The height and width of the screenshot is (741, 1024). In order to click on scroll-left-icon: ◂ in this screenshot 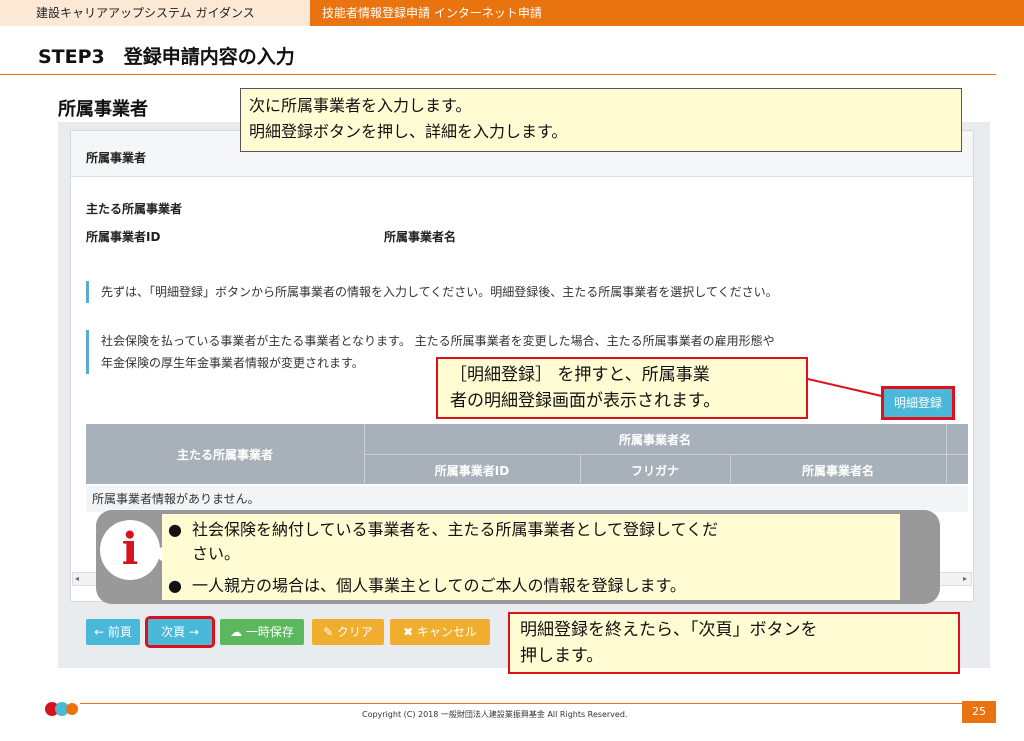, I will do `click(77, 579)`.